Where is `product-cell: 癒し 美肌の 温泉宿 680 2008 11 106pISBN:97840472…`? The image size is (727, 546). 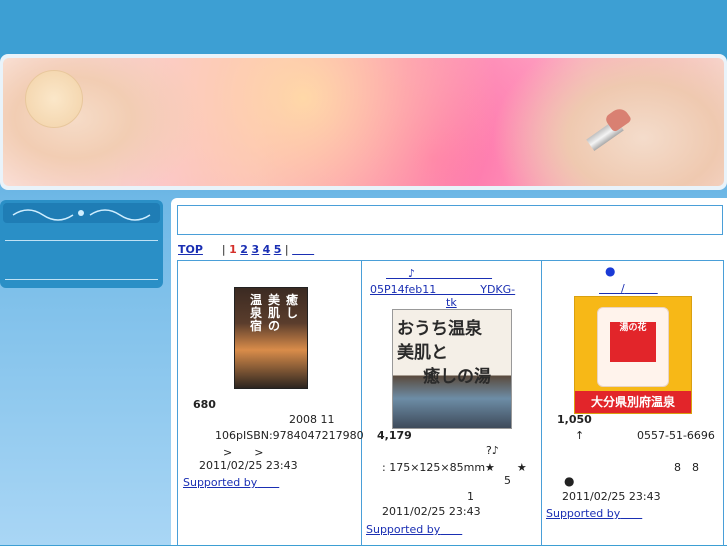 product-cell: 癒し 美肌の 温泉宿 680 2008 11 106pISBN:97840472… is located at coordinates (271, 403).